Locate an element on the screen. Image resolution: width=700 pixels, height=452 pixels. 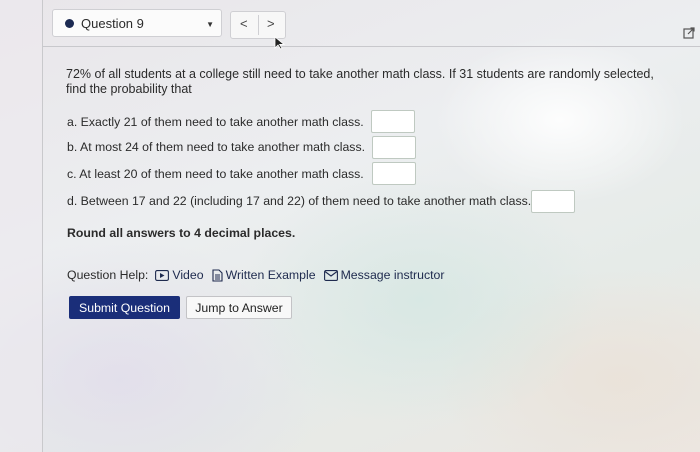
external-link-icon is located at coordinates (689, 33).